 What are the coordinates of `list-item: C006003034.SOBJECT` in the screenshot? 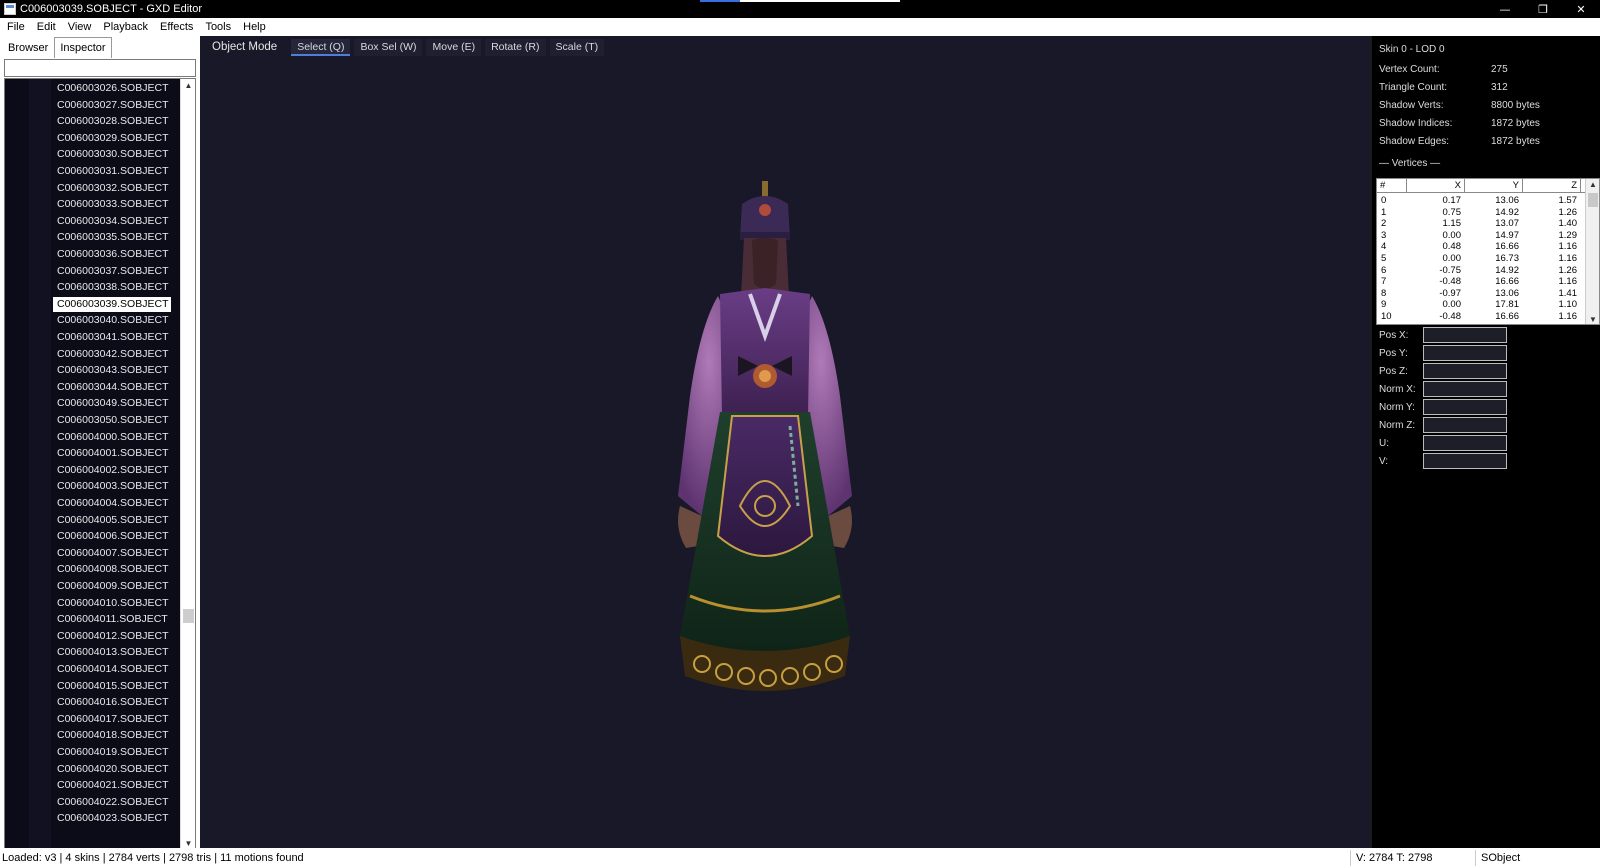 It's located at (112, 221).